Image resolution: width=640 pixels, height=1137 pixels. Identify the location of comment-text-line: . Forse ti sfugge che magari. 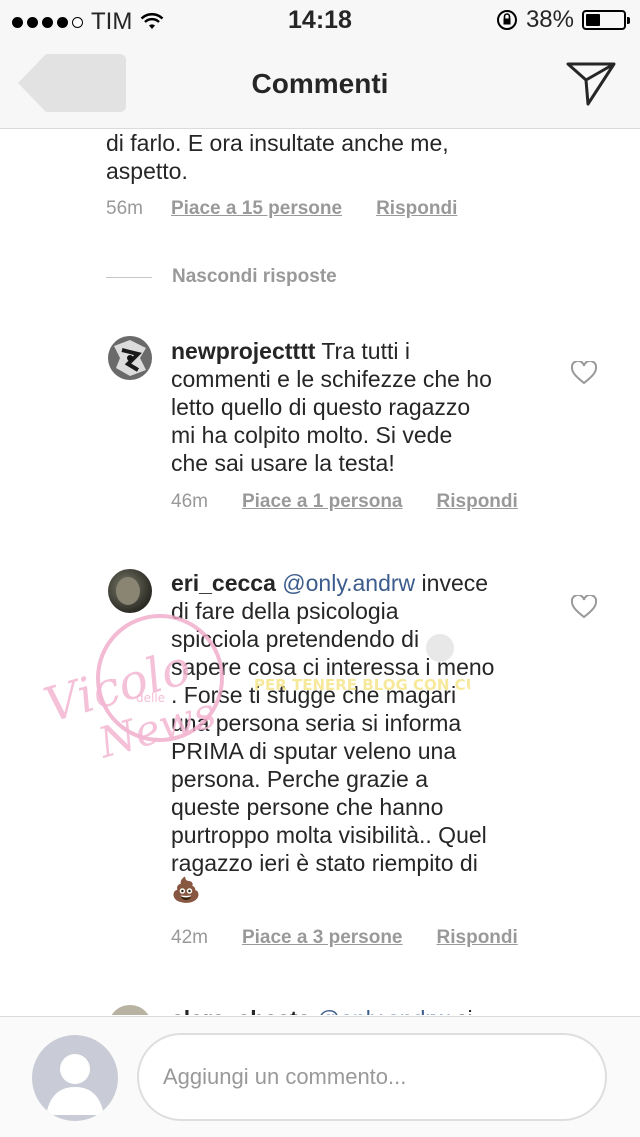
(314, 695).